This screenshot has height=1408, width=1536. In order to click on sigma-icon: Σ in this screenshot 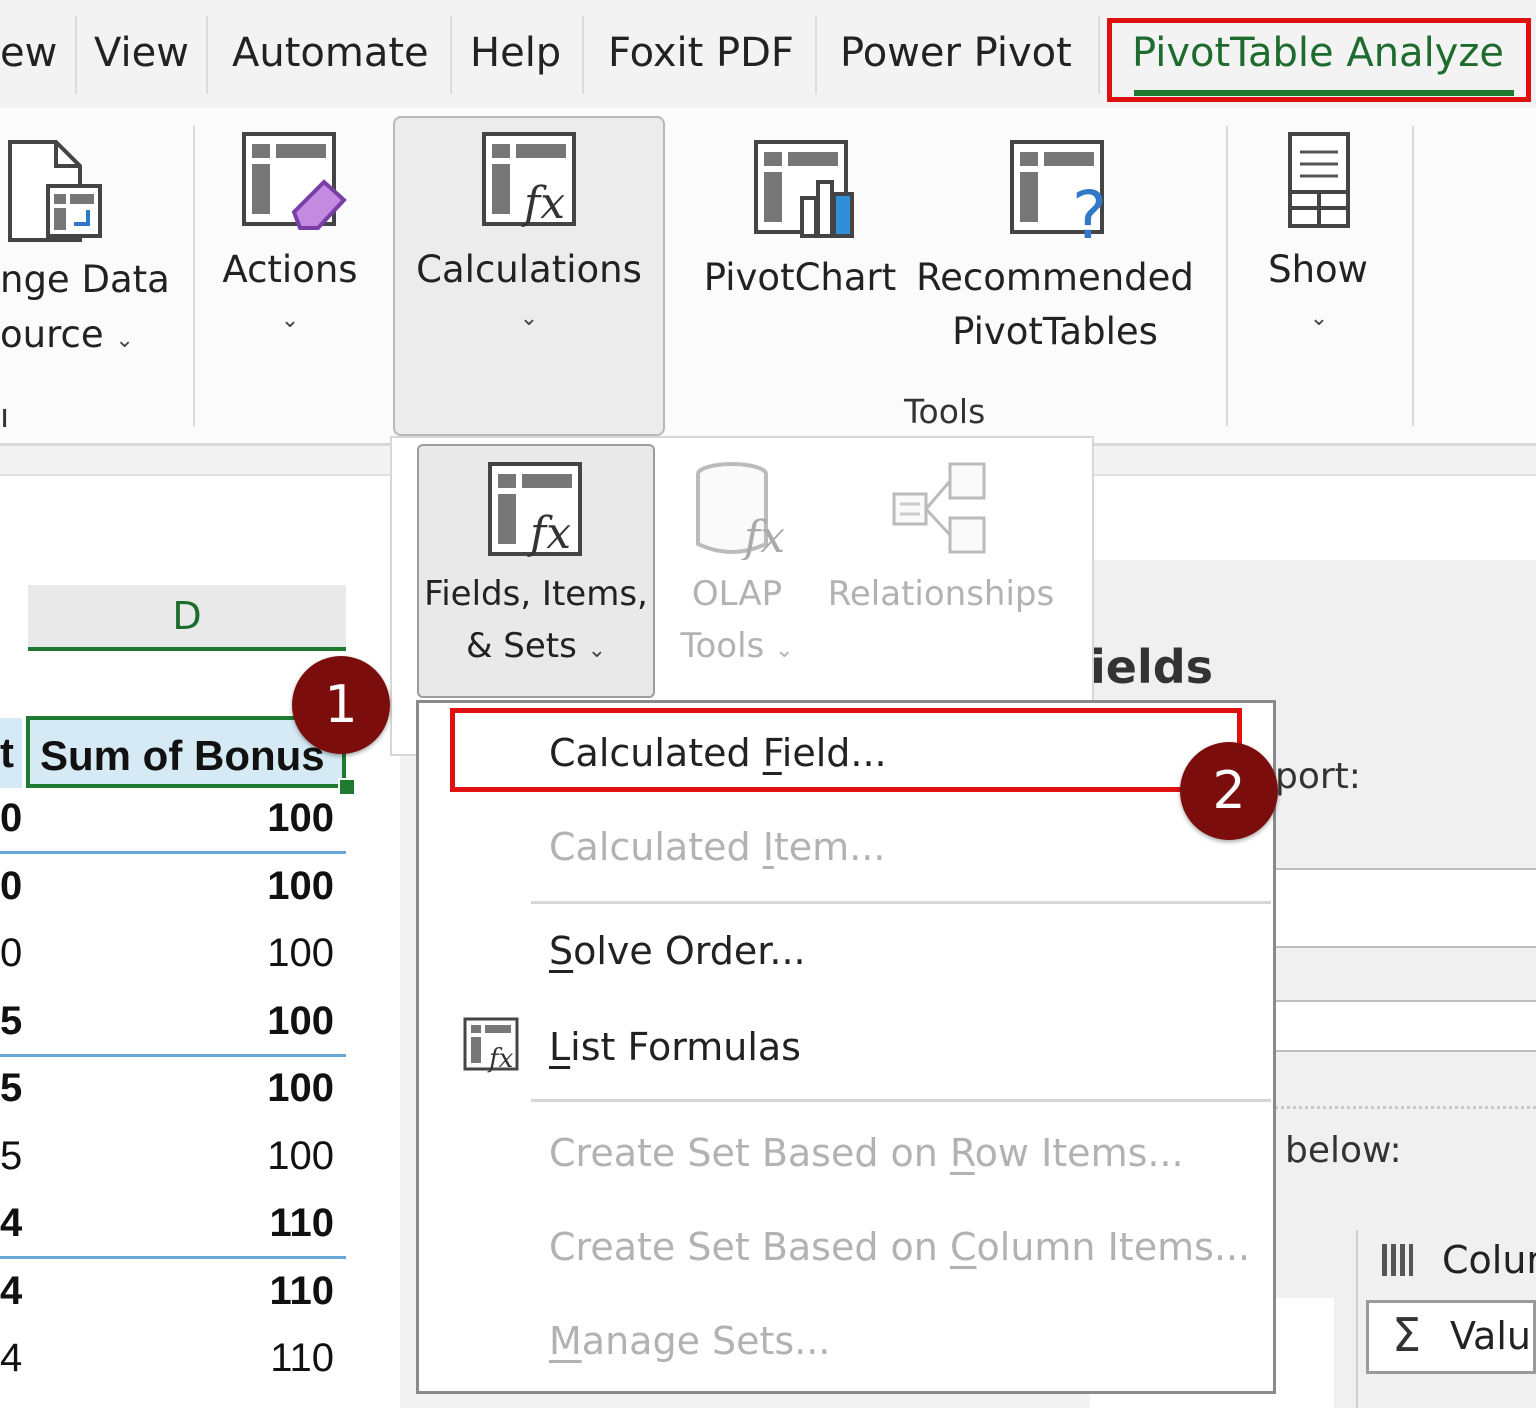, I will do `click(1407, 1335)`.